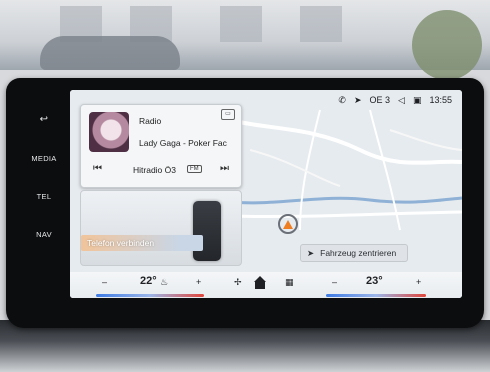 The image size is (490, 372). What do you see at coordinates (374, 281) in the screenshot?
I see `right-temperature: 23°` at bounding box center [374, 281].